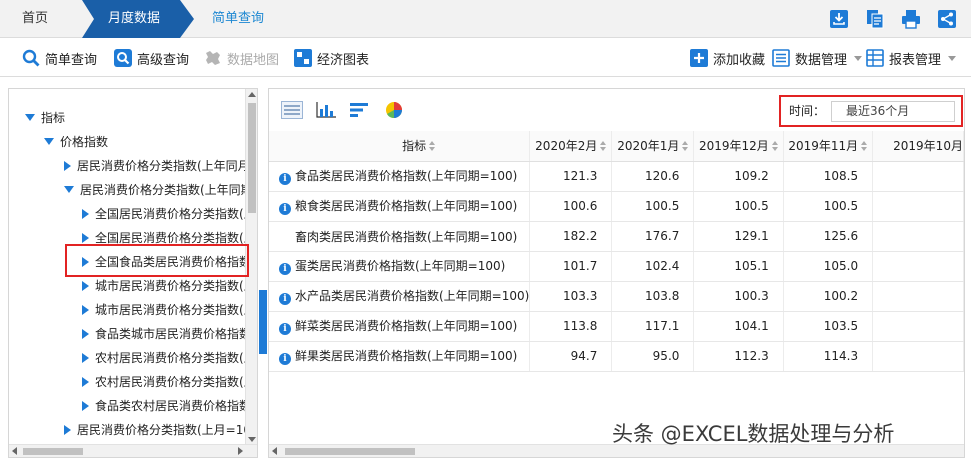 Image resolution: width=971 pixels, height=459 pixels. I want to click on value-cell: 125.6, so click(828, 236).